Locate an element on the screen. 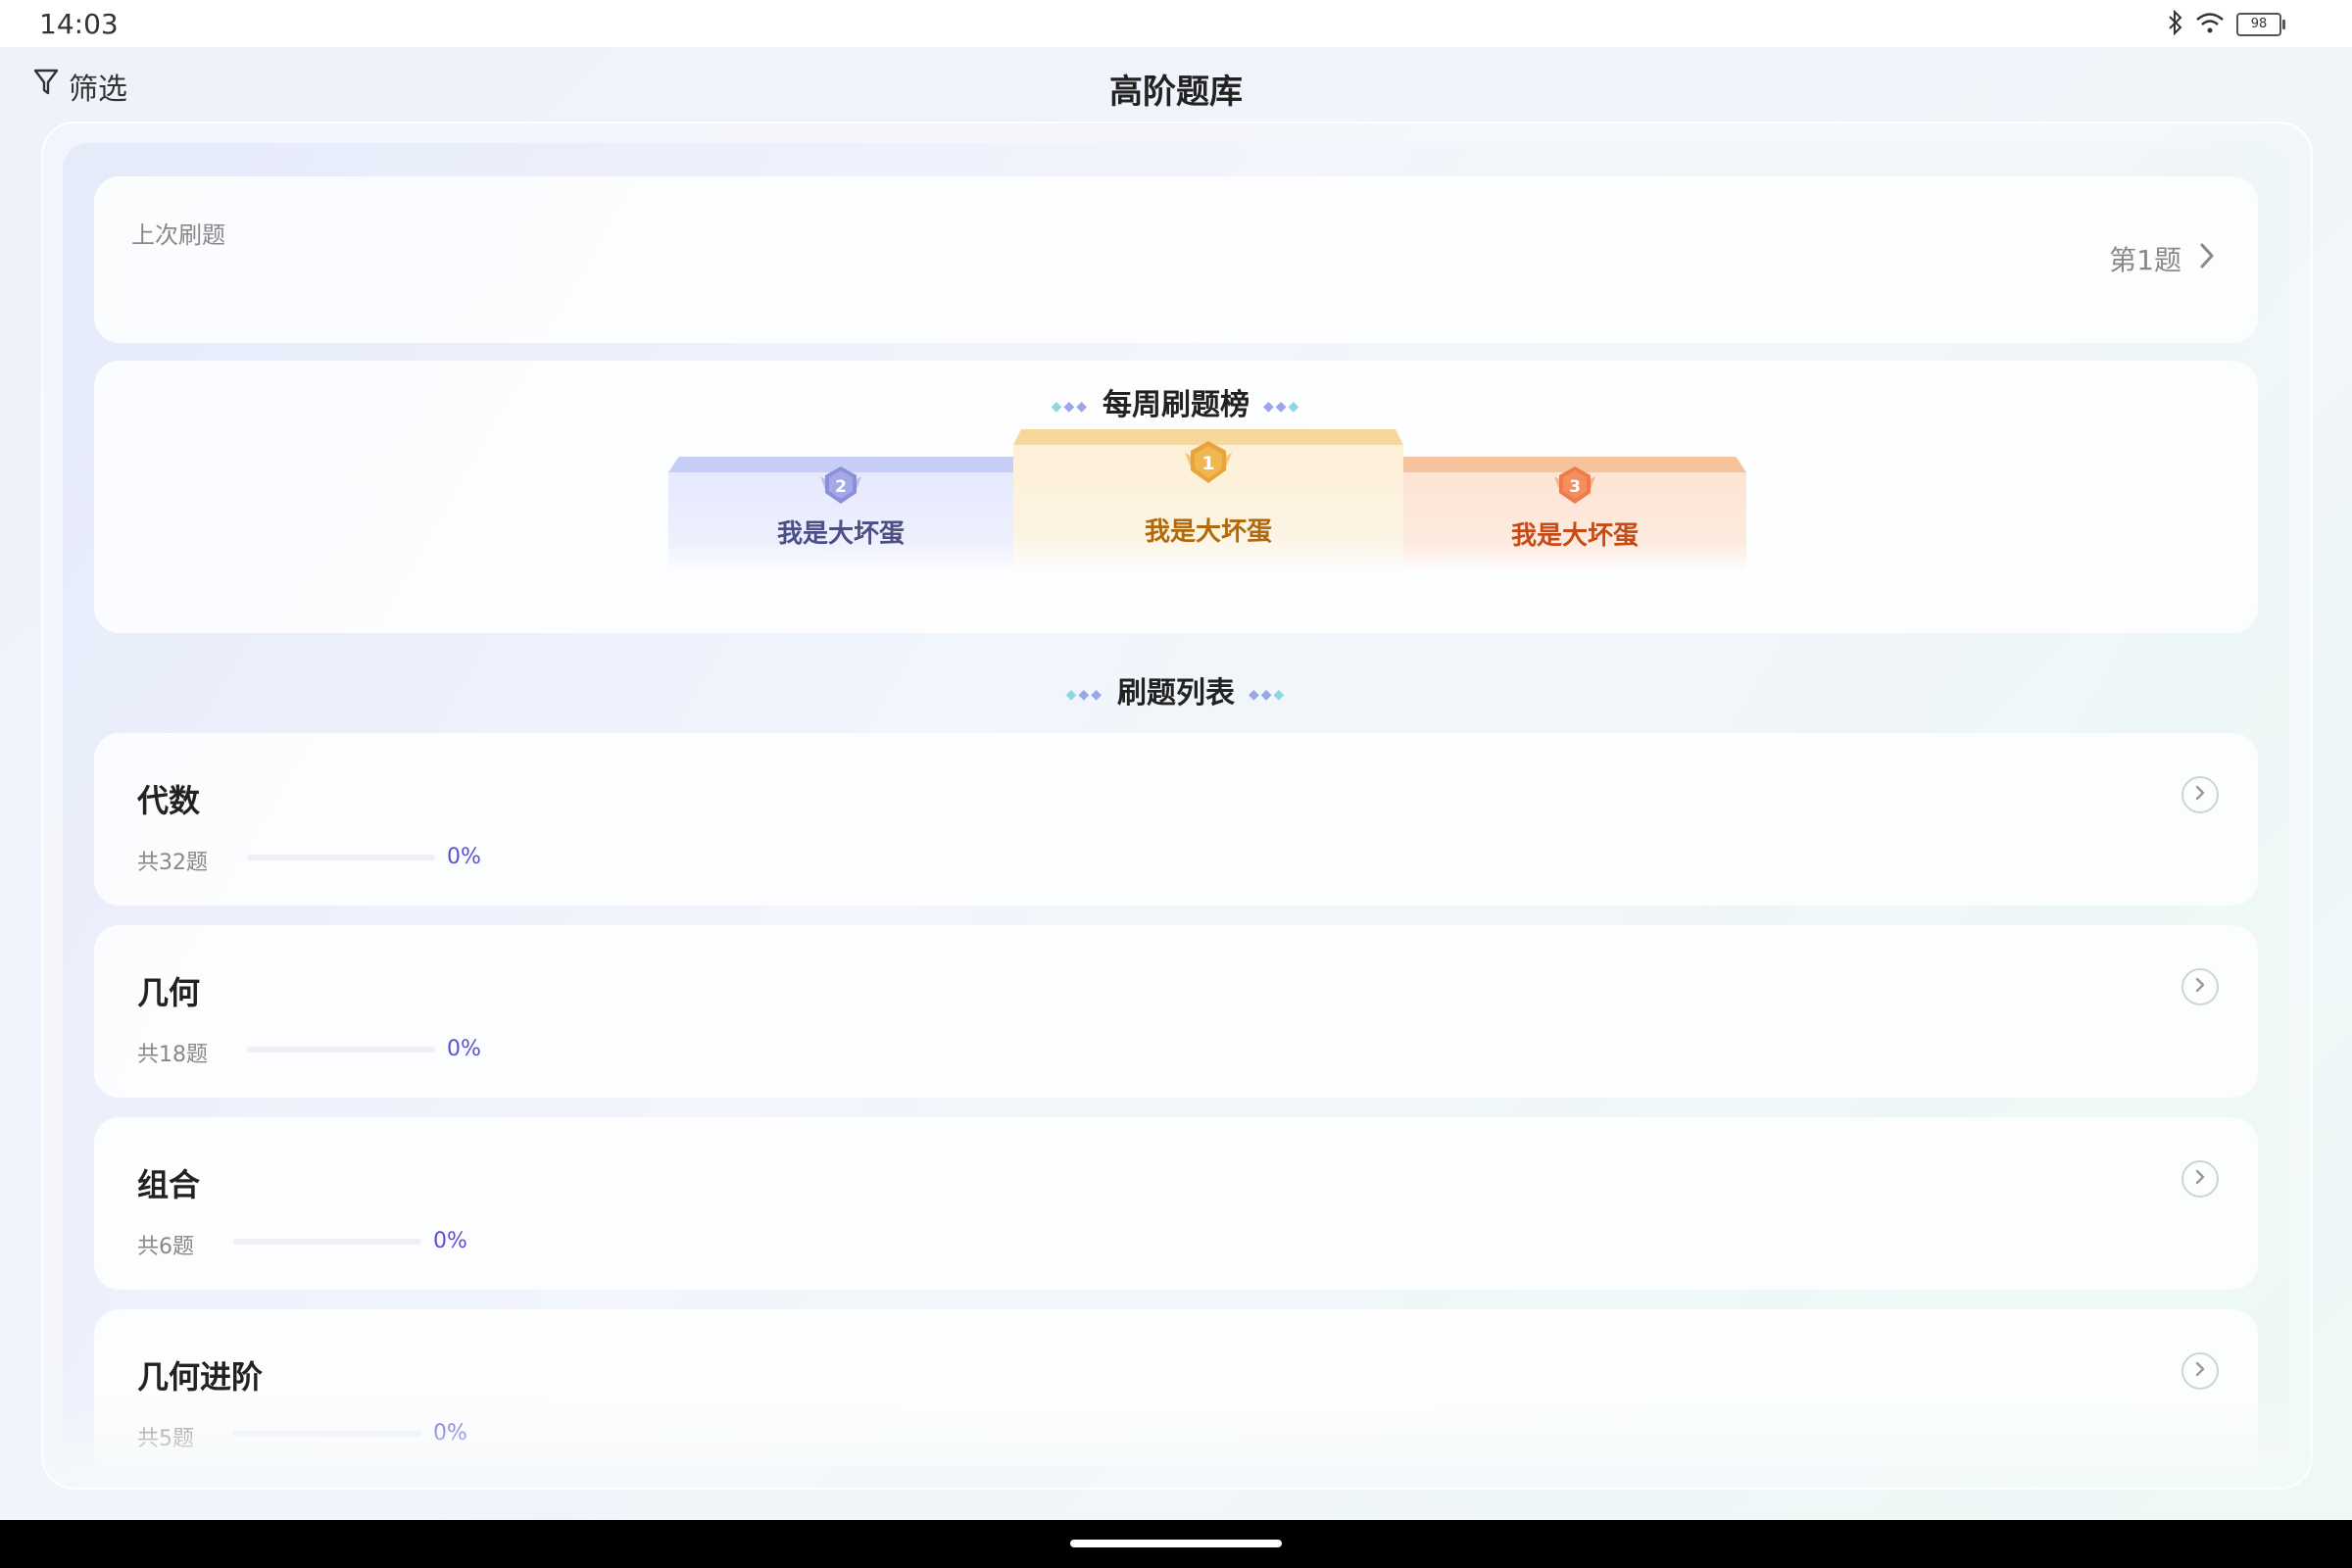  list-item: 几何 共18题 0% is located at coordinates (1176, 1011).